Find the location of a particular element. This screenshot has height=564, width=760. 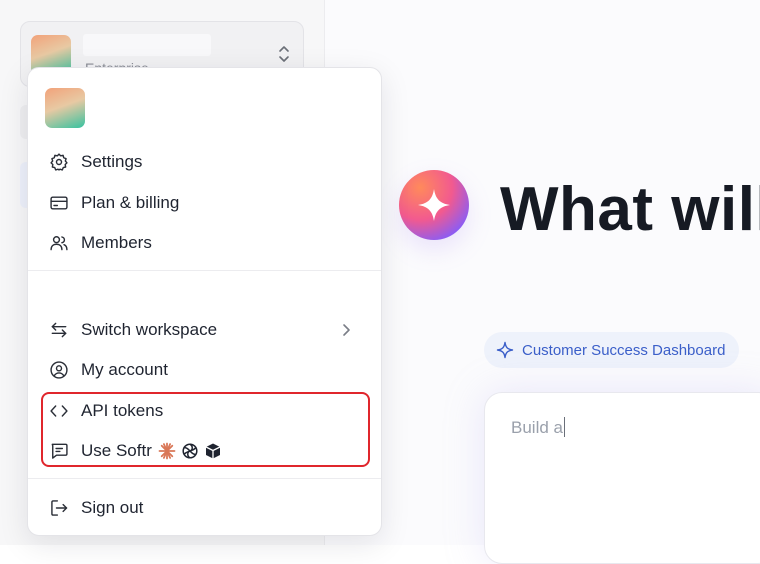

menu-item-my-account: My account is located at coordinates (204, 370).